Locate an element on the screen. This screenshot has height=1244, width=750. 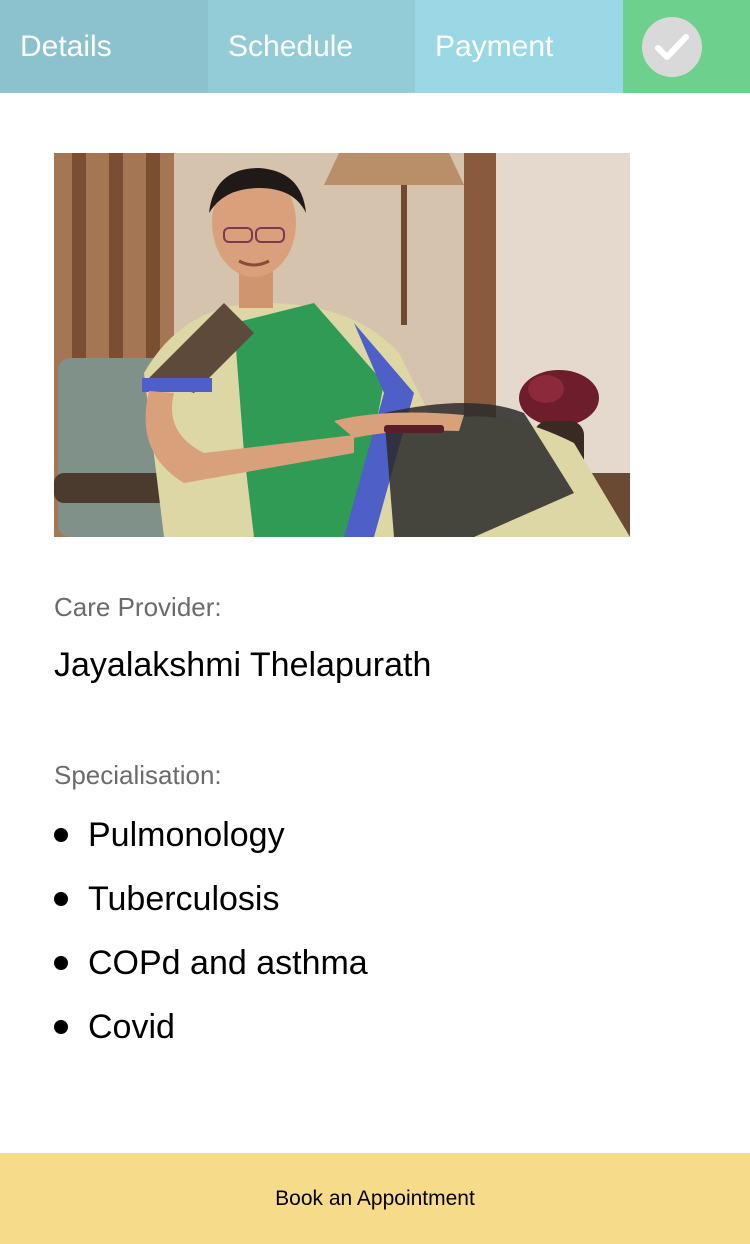
tab-payment: Payment is located at coordinates (519, 46).